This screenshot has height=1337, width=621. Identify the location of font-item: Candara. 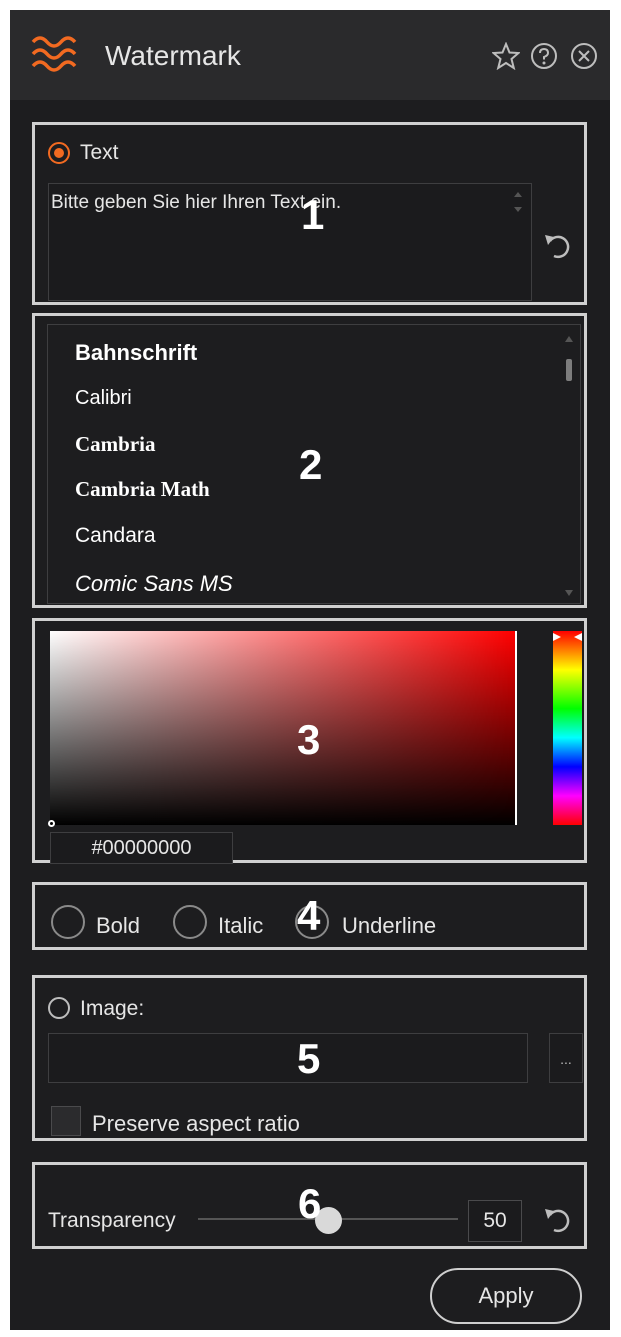
(115, 536).